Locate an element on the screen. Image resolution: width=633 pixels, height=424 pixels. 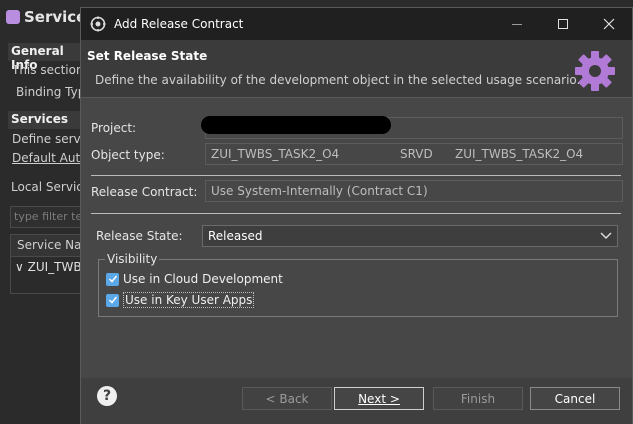
default-auth-link: Default Auth is located at coordinates (50, 158).